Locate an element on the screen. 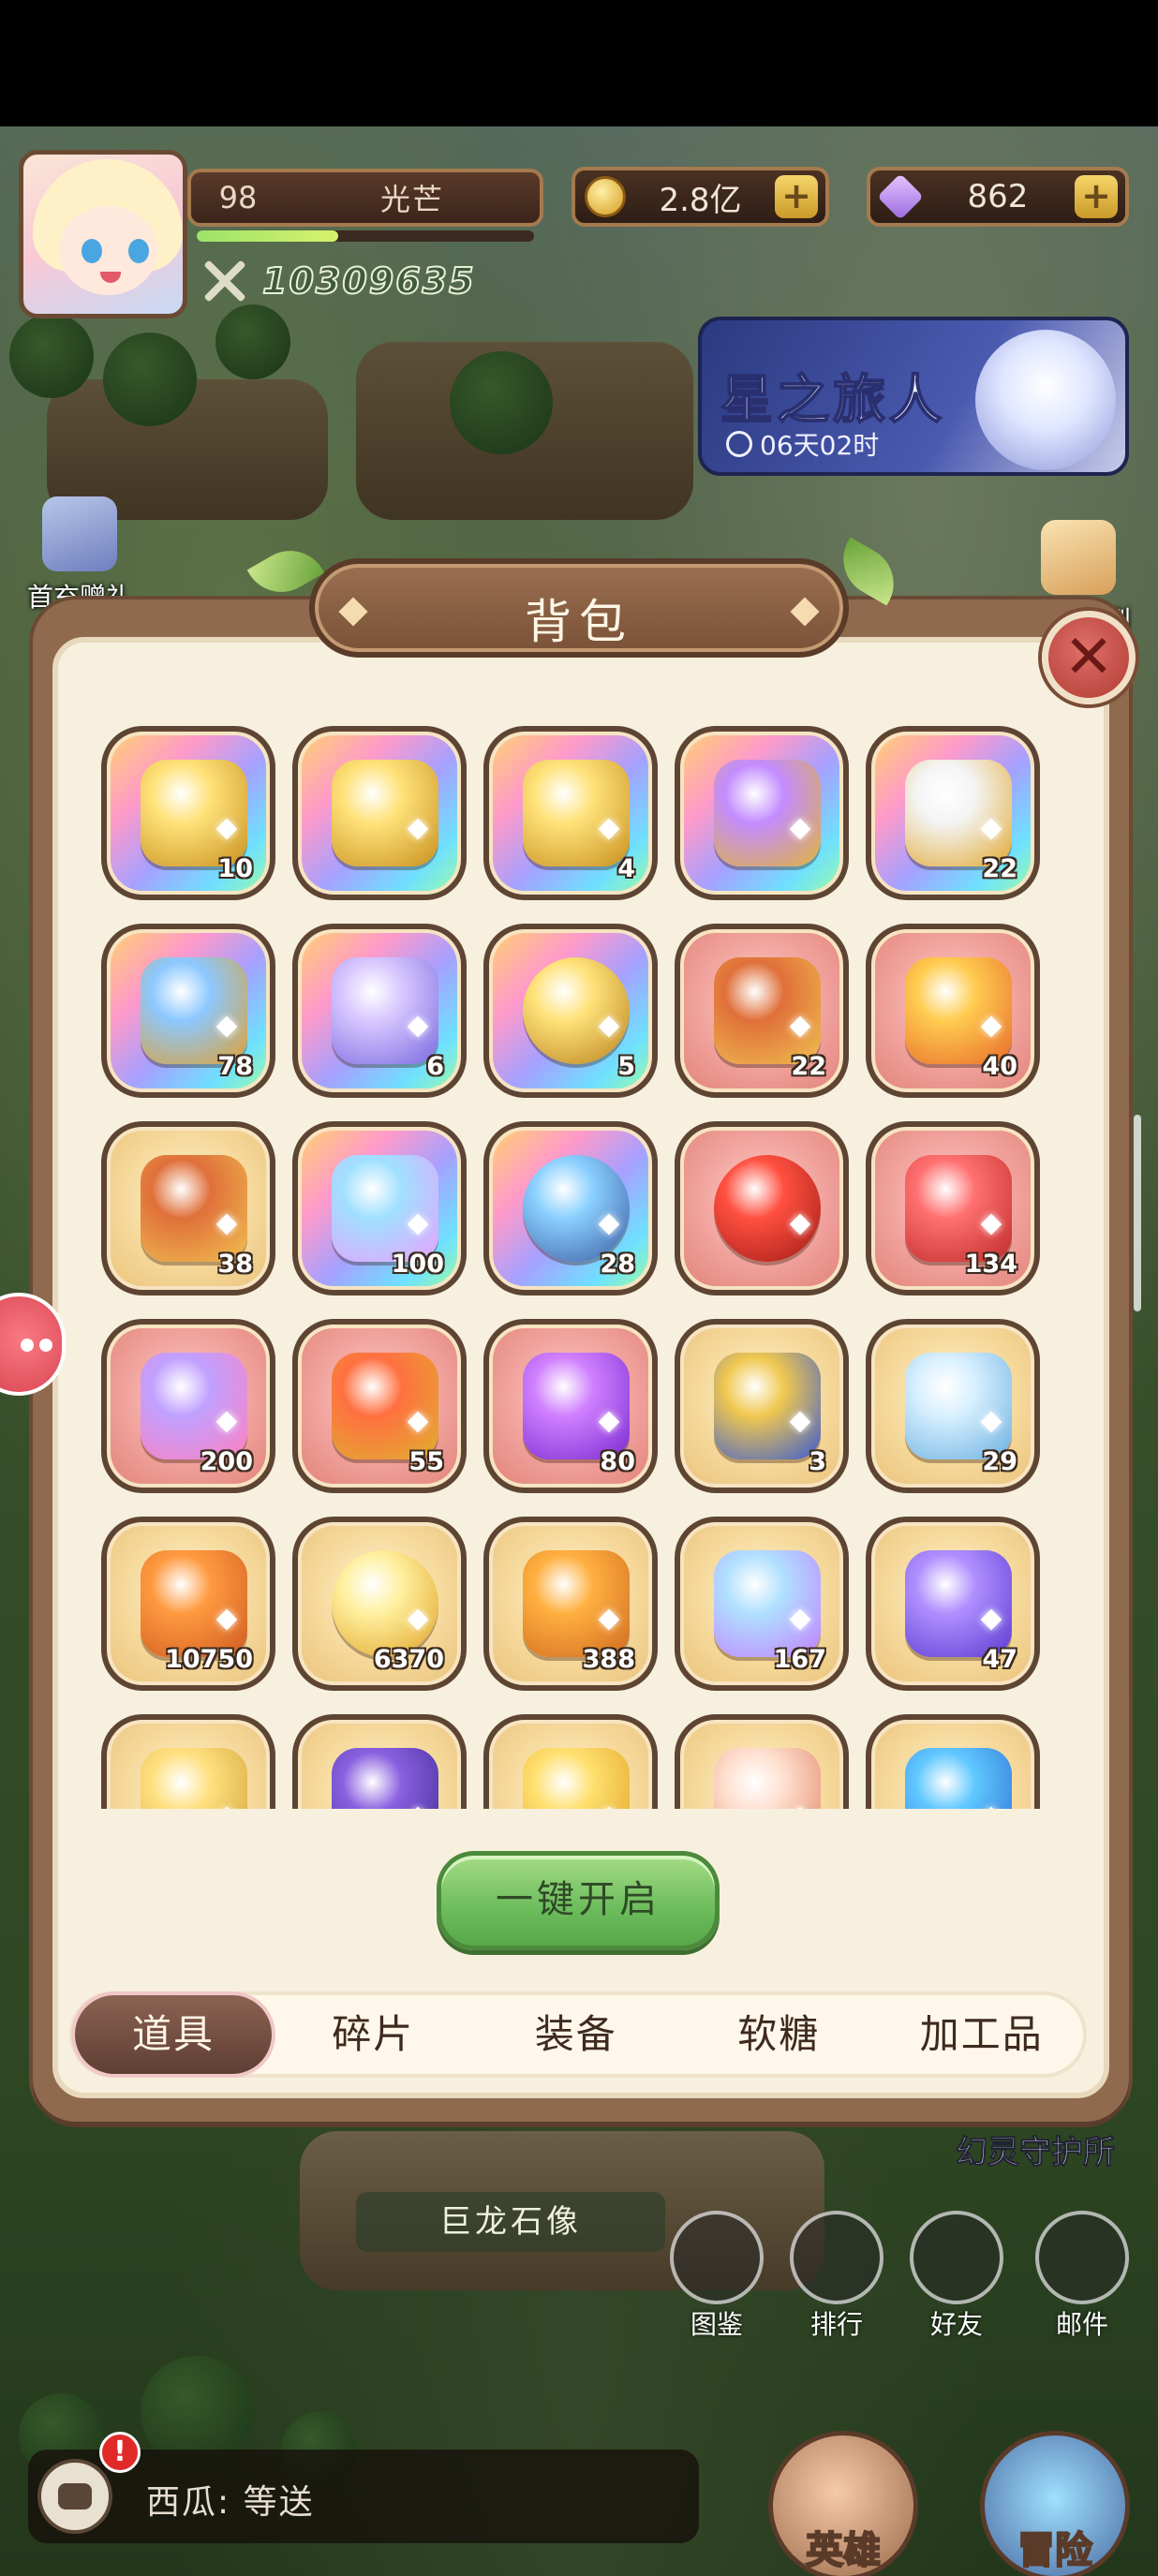 The width and height of the screenshot is (1158, 2576). scroll-card-icon is located at coordinates (194, 1603).